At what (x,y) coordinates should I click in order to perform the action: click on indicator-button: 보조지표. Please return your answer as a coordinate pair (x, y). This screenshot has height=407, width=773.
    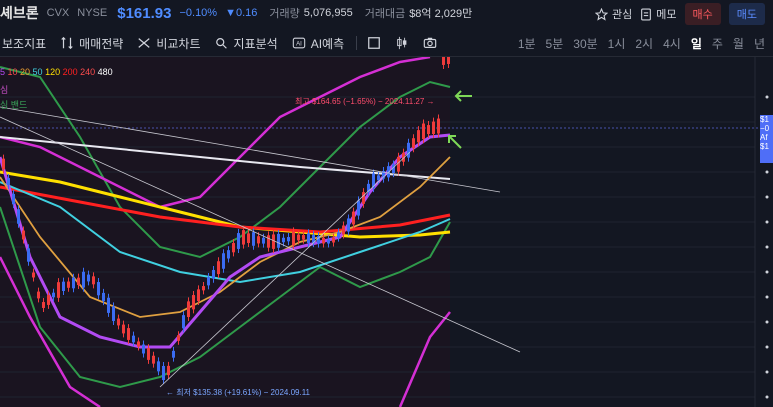
    Looking at the image, I should click on (24, 43).